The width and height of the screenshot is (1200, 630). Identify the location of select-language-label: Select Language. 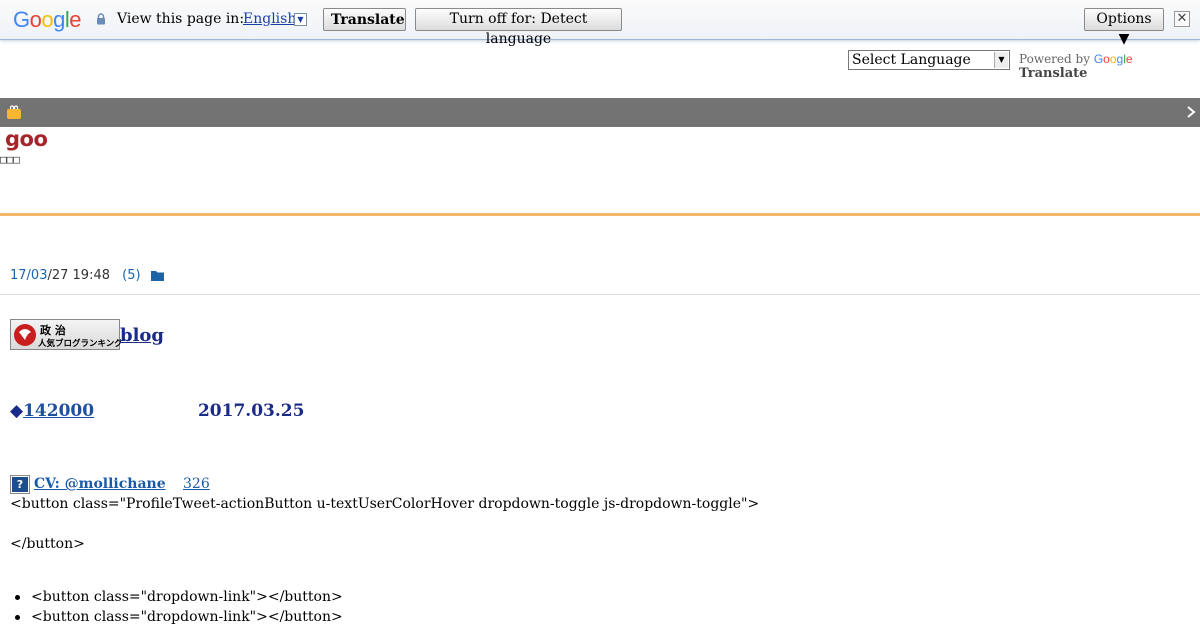
(911, 60).